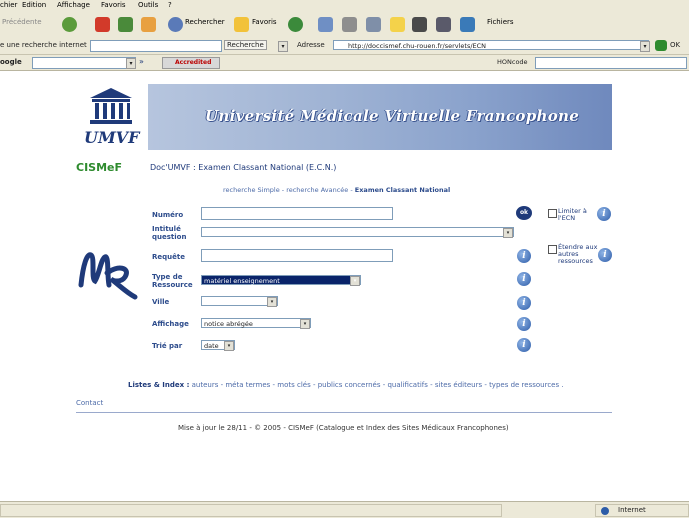 This screenshot has width=689, height=518. Describe the element at coordinates (524, 345) in the screenshot. I see `trie-info-icon: i` at that location.